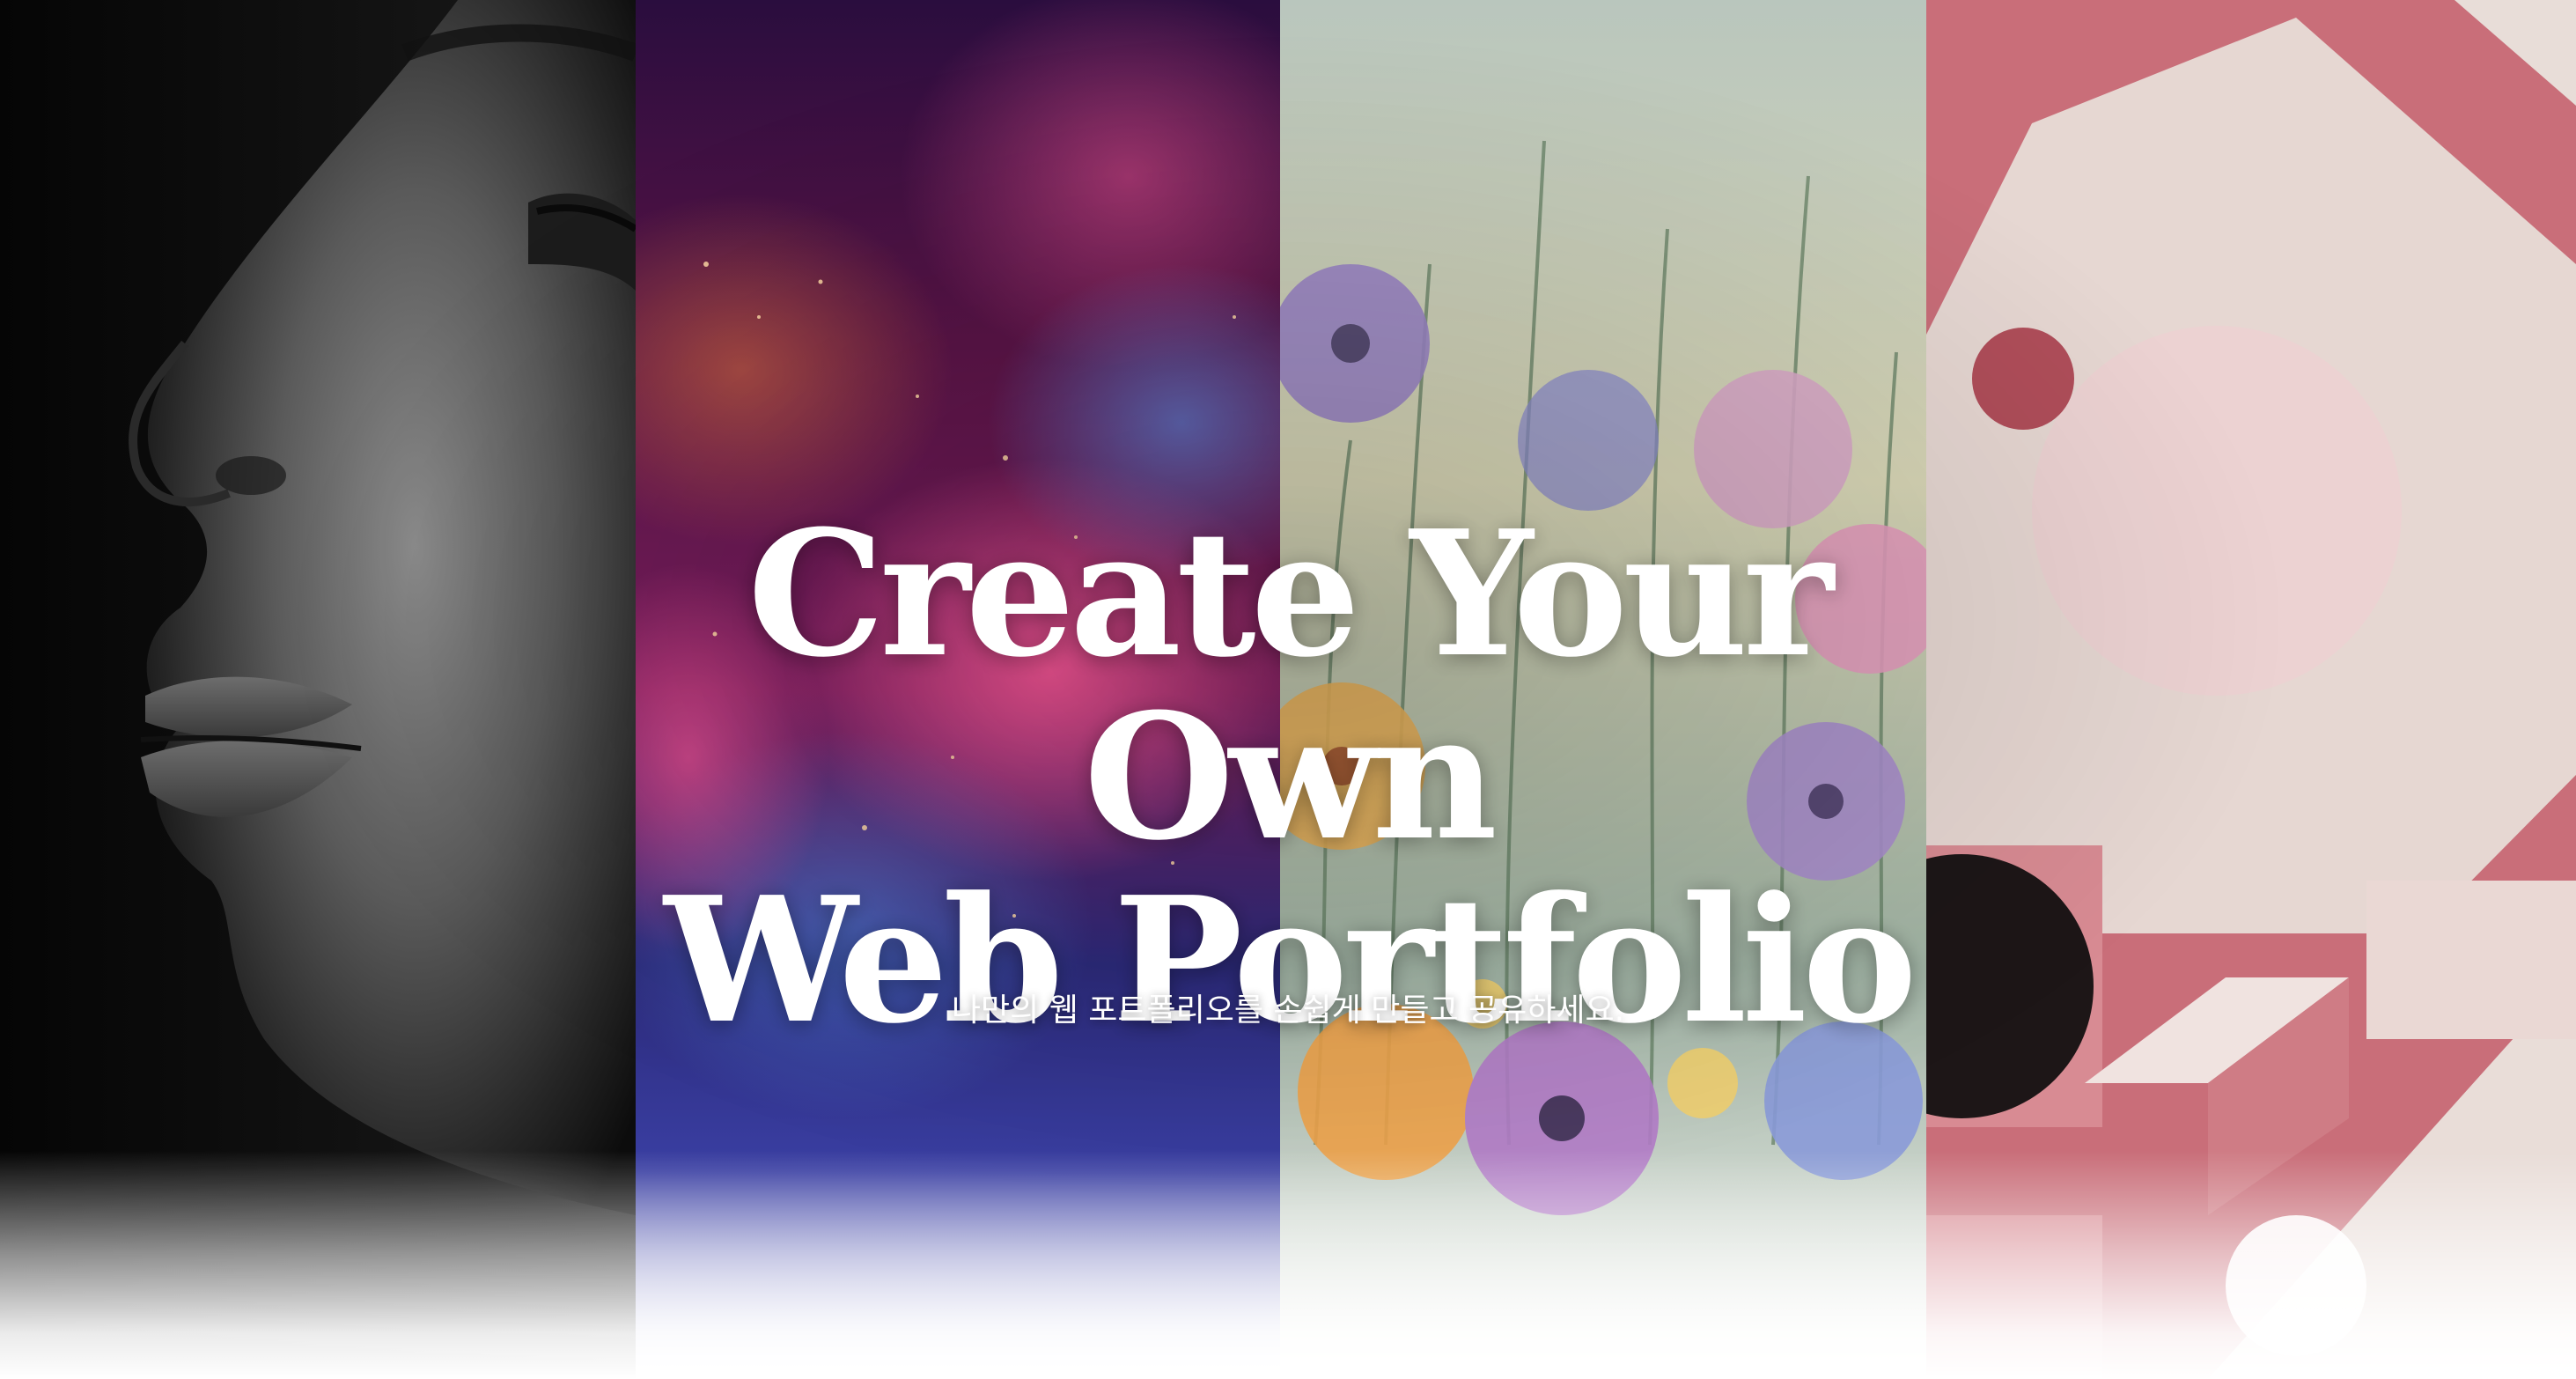  What do you see at coordinates (1291, 778) in the screenshot?
I see `headline-line-2: Own` at bounding box center [1291, 778].